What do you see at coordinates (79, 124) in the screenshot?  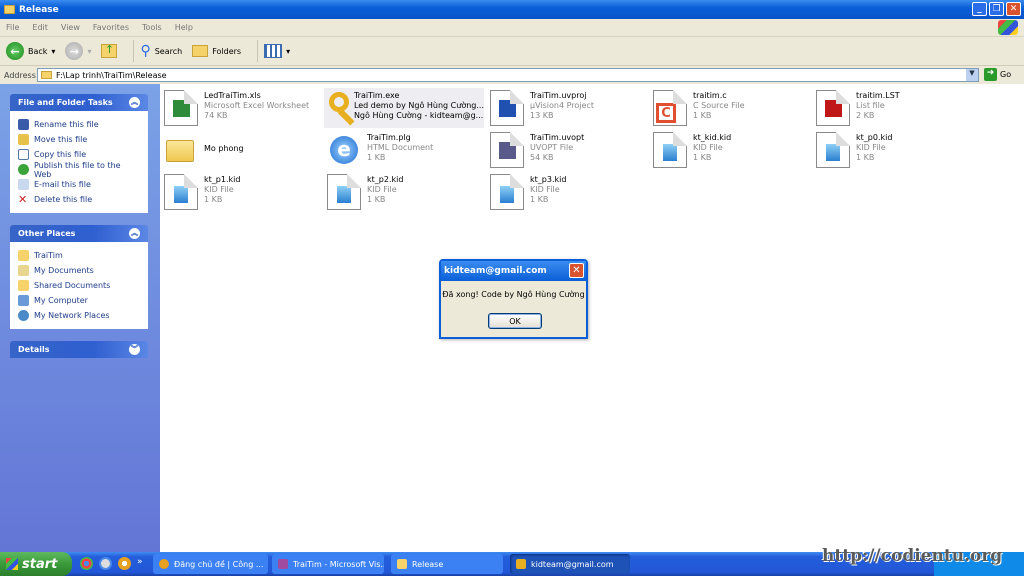 I see `task-rename: Rename this file` at bounding box center [79, 124].